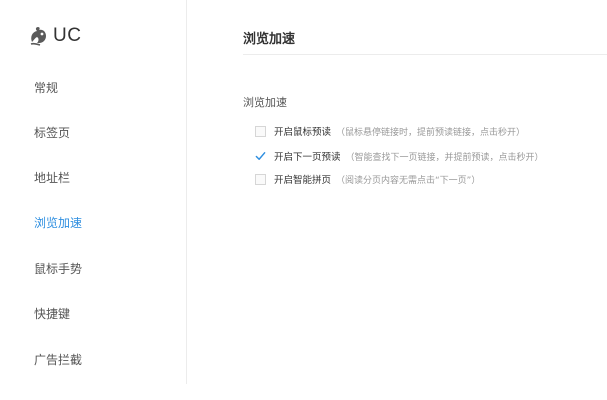 This screenshot has height=400, width=607. I want to click on option-mouse-preload: 开启鼠标预读 （鼠标悬停链接时，提前预读链接，点击秒开）, so click(390, 131).